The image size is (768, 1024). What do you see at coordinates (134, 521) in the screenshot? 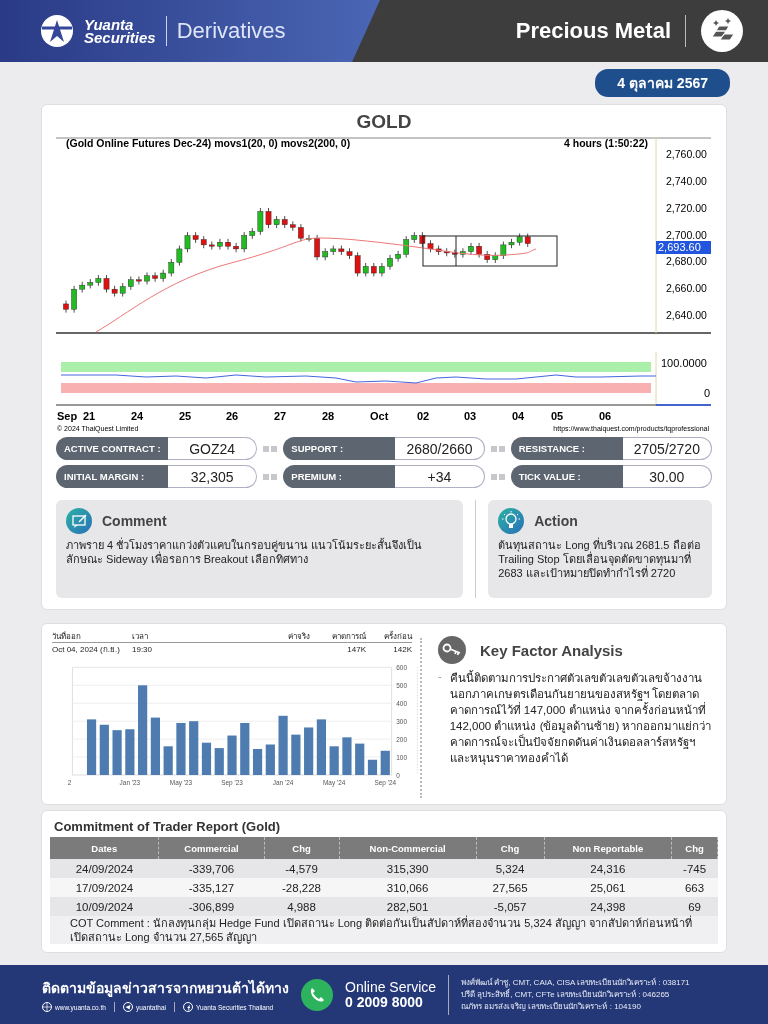
I see `panel-title: Comment` at bounding box center [134, 521].